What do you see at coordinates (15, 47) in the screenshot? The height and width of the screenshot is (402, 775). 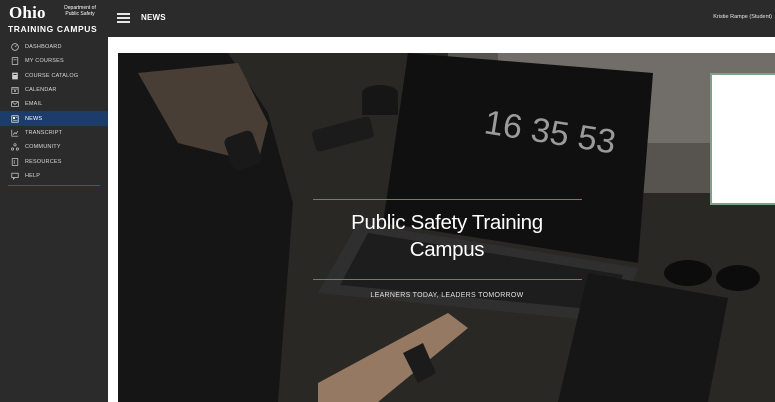 I see `dashboard-gauge-icon` at bounding box center [15, 47].